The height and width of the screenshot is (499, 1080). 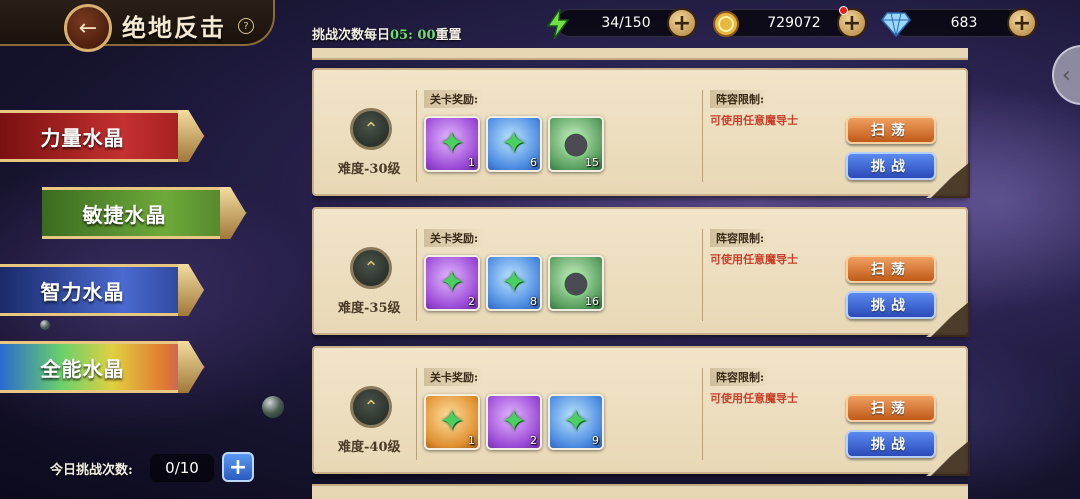 I want to click on reward-items: ✦ 1 ✦ 6 ● 15, so click(x=514, y=144).